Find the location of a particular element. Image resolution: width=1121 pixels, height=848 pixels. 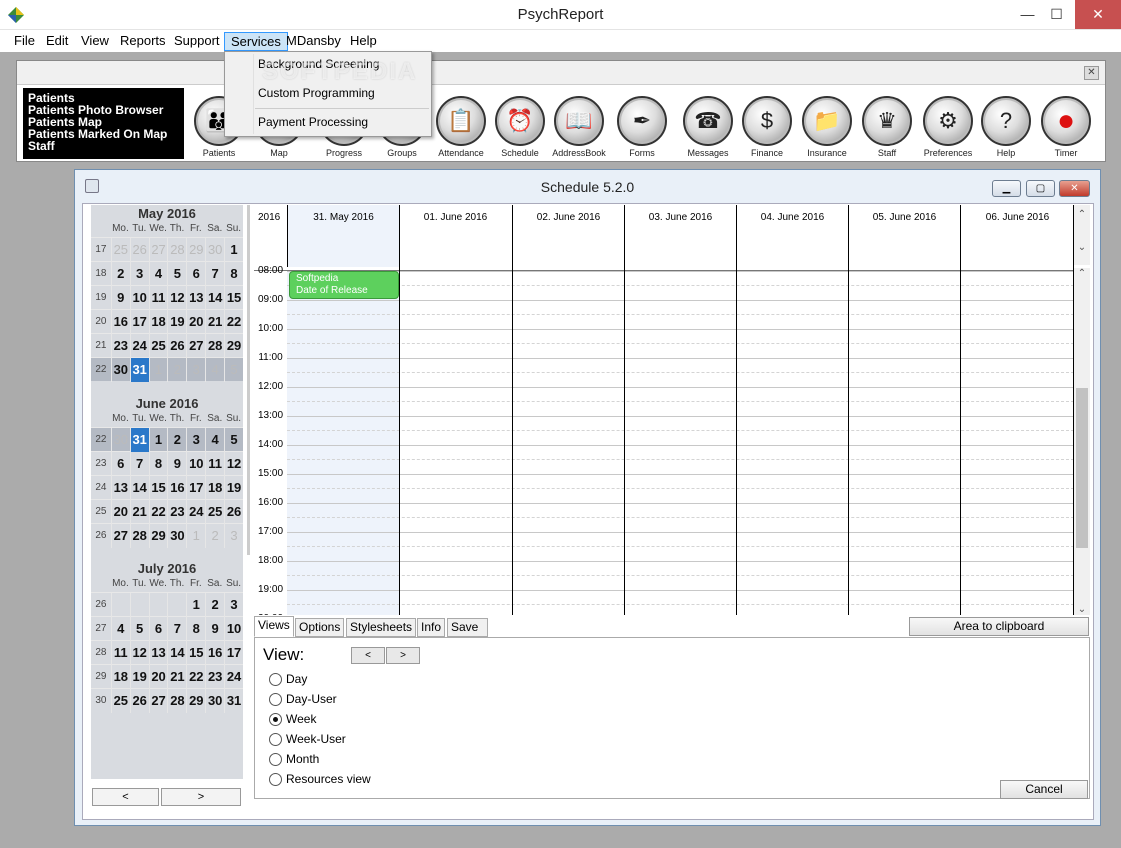

day-column-header: 05. June 2016 is located at coordinates (904, 236).